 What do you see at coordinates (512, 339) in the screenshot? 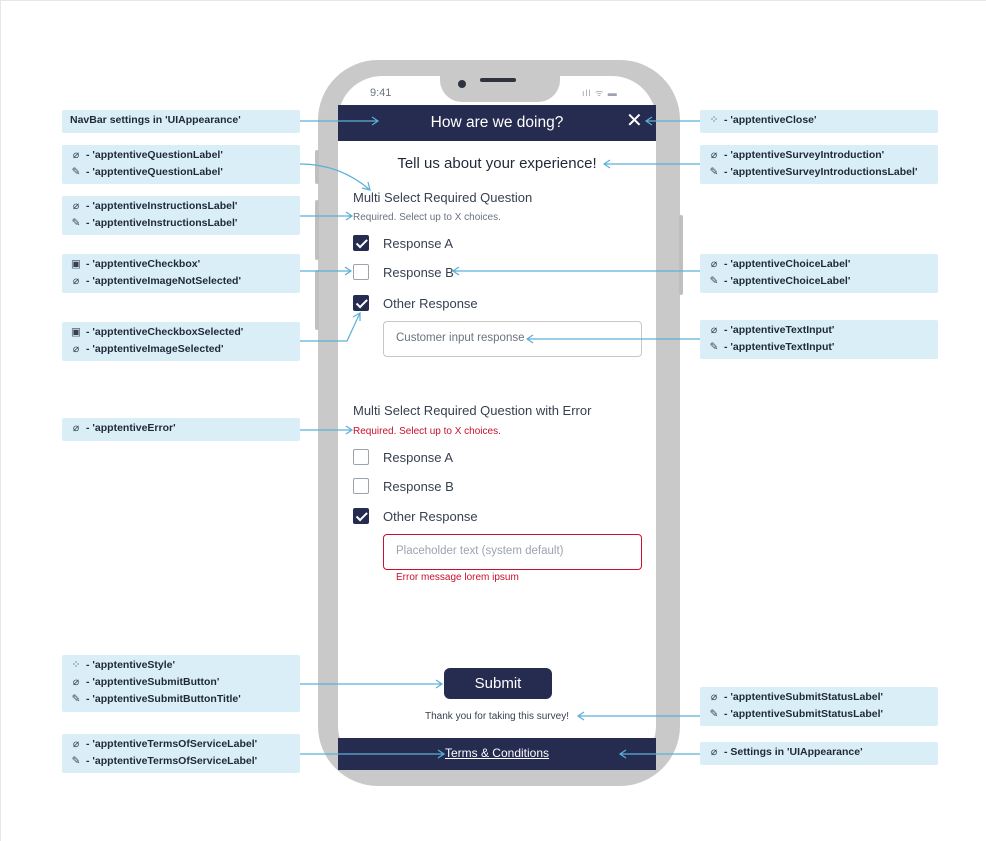
I see `text-input: Customer input response` at bounding box center [512, 339].